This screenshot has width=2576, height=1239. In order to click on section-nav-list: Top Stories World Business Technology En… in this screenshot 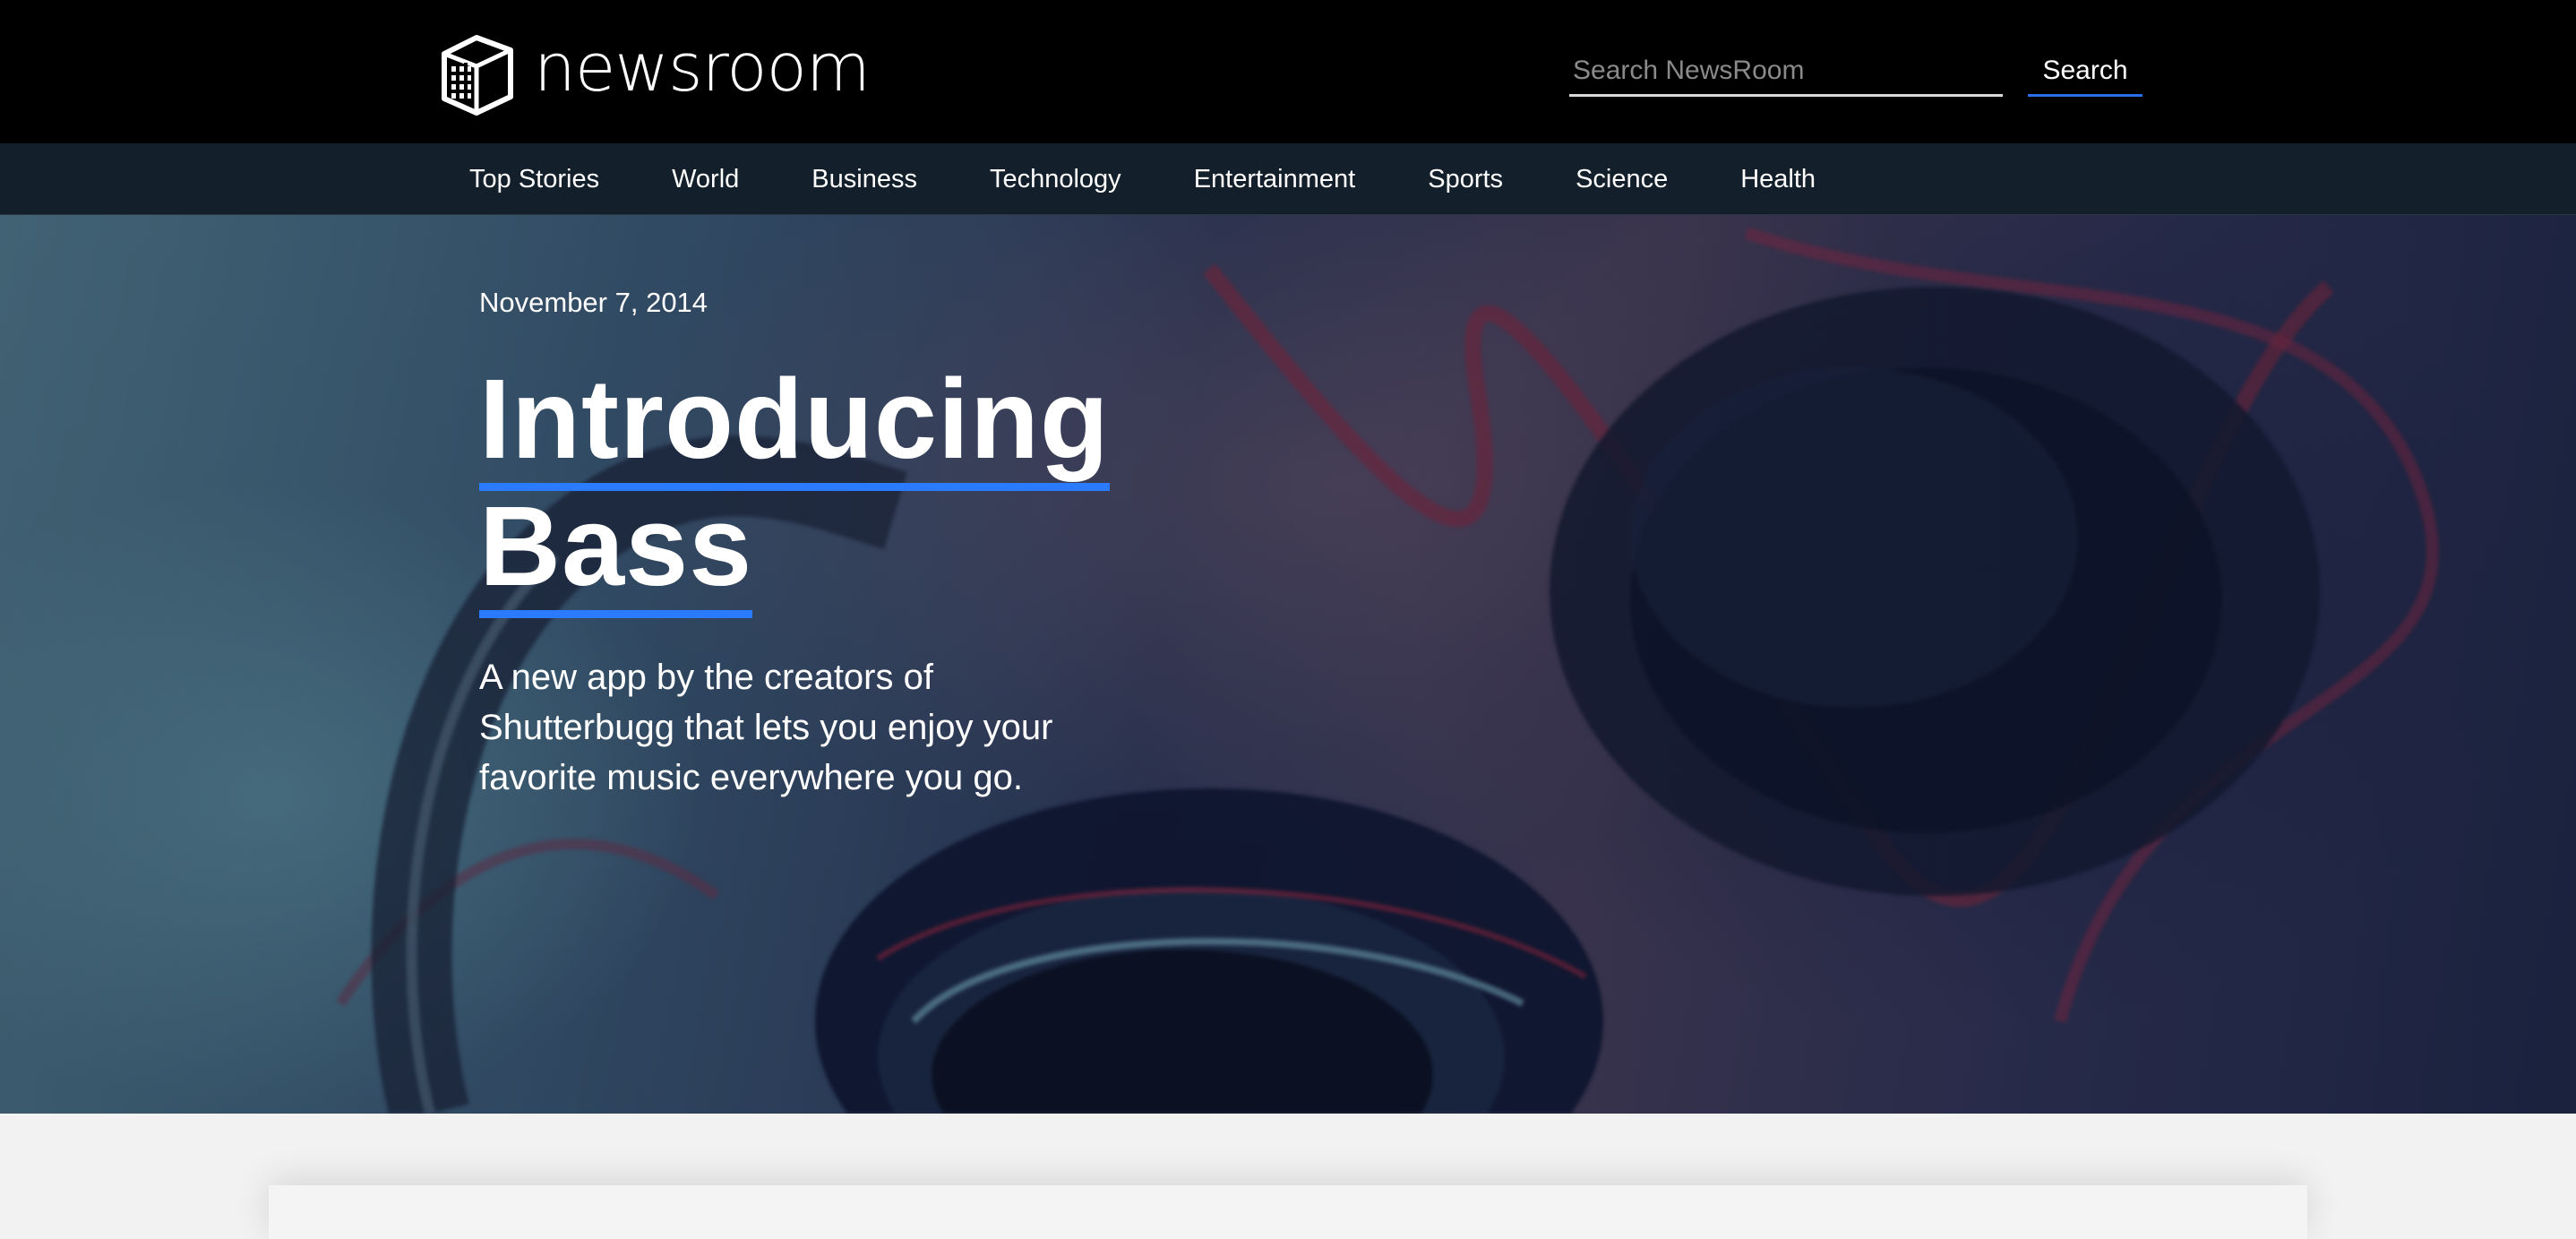, I will do `click(1178, 179)`.